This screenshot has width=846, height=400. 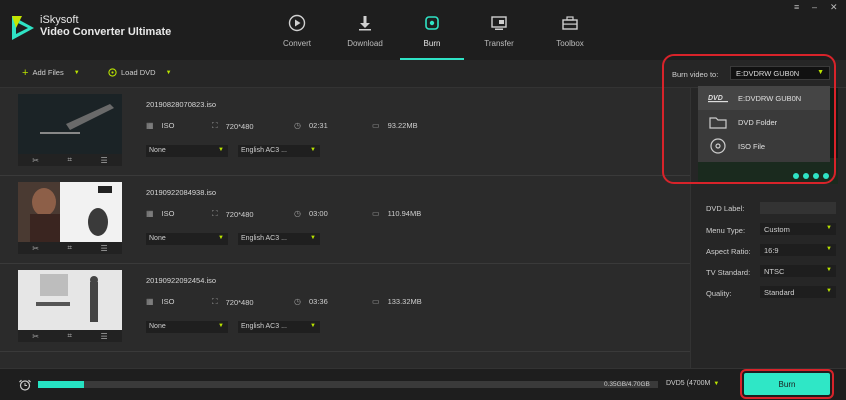 What do you see at coordinates (404, 213) in the screenshot?
I see `size-value: 110.94MB` at bounding box center [404, 213].